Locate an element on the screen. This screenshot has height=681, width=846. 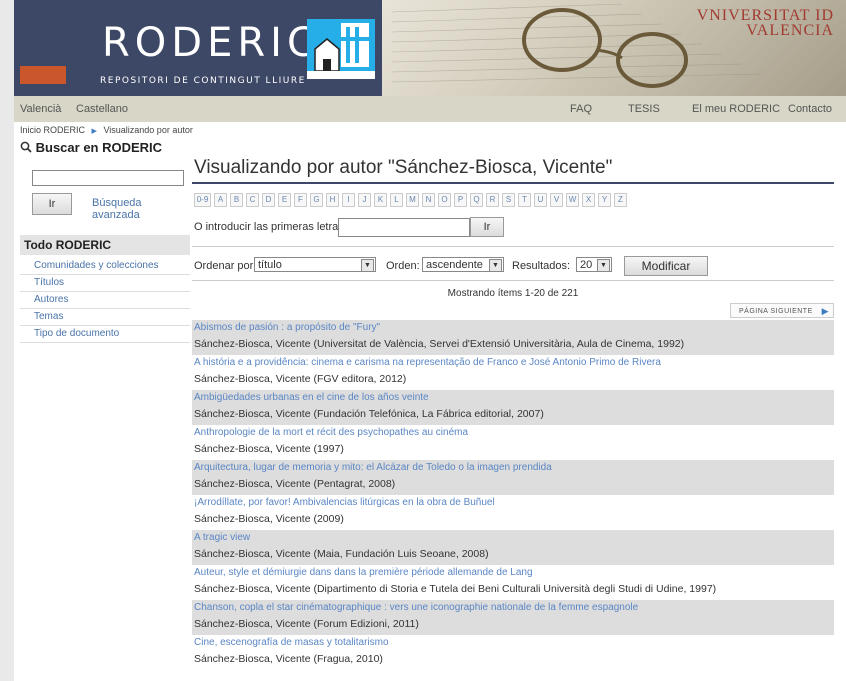
next-page-button: PÁGINA SIGUIENTE ▶ is located at coordinates (782, 310).